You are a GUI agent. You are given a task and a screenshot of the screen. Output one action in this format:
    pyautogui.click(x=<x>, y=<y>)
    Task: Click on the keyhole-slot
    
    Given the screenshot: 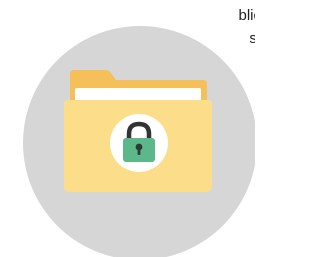 What is the action you would take?
    pyautogui.click(x=139, y=151)
    